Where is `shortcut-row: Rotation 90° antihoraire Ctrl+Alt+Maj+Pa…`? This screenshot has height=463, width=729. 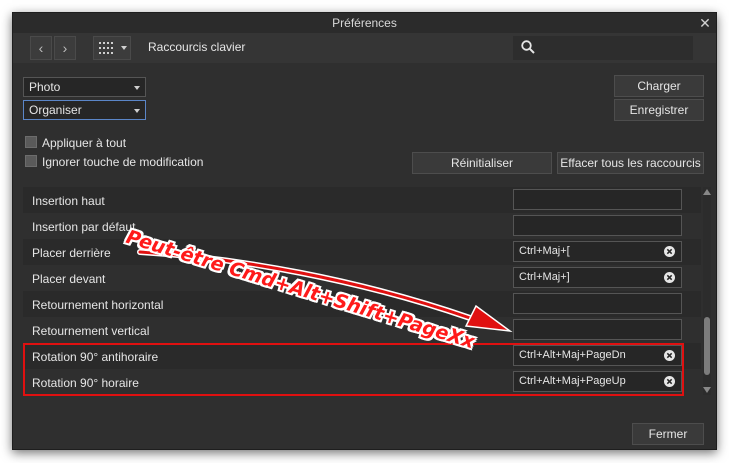 shortcut-row: Rotation 90° antihoraire Ctrl+Alt+Maj+Pa… is located at coordinates (362, 356).